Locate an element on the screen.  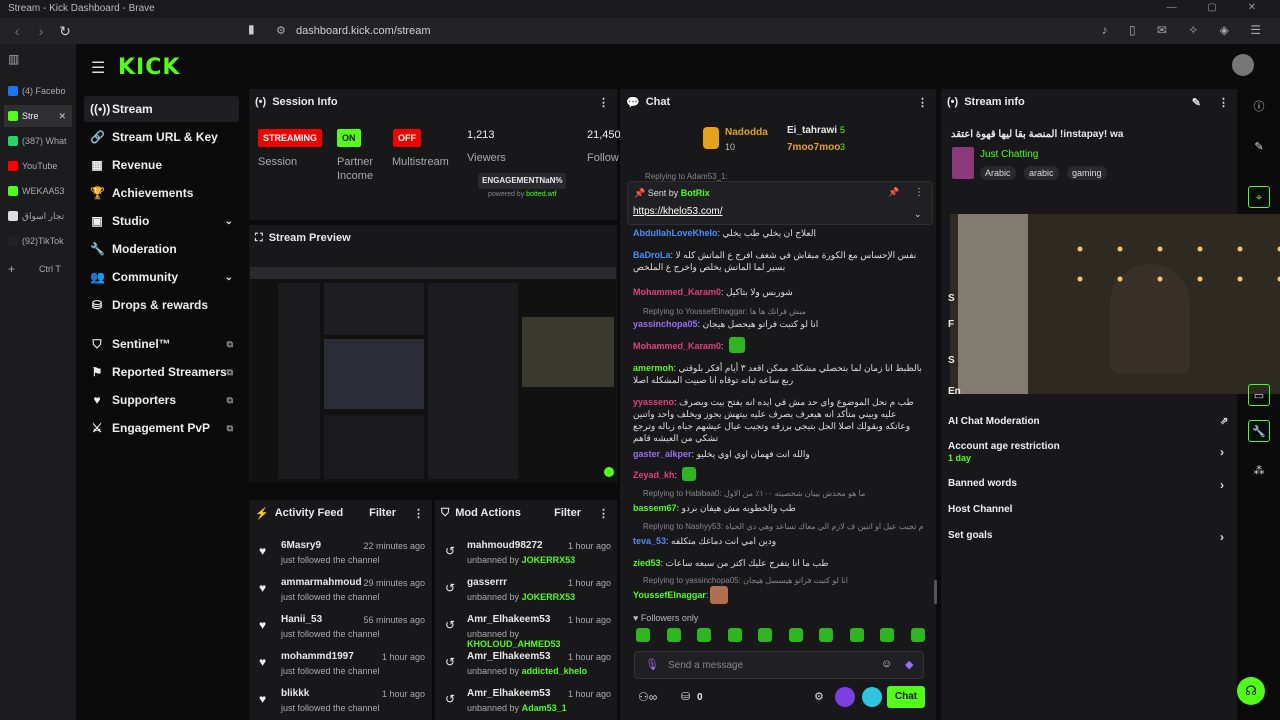
chat-username: gaster_alkper is located at coordinates (662, 454).